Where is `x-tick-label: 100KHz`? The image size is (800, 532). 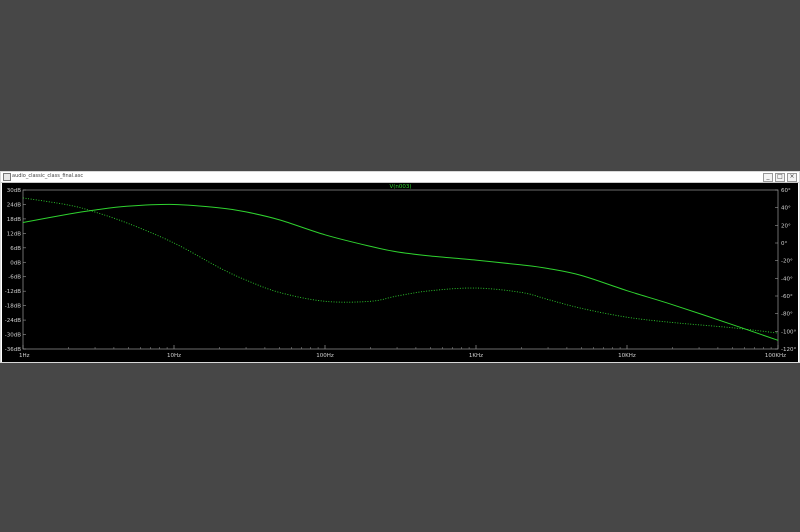
x-tick-label: 100KHz is located at coordinates (775, 356).